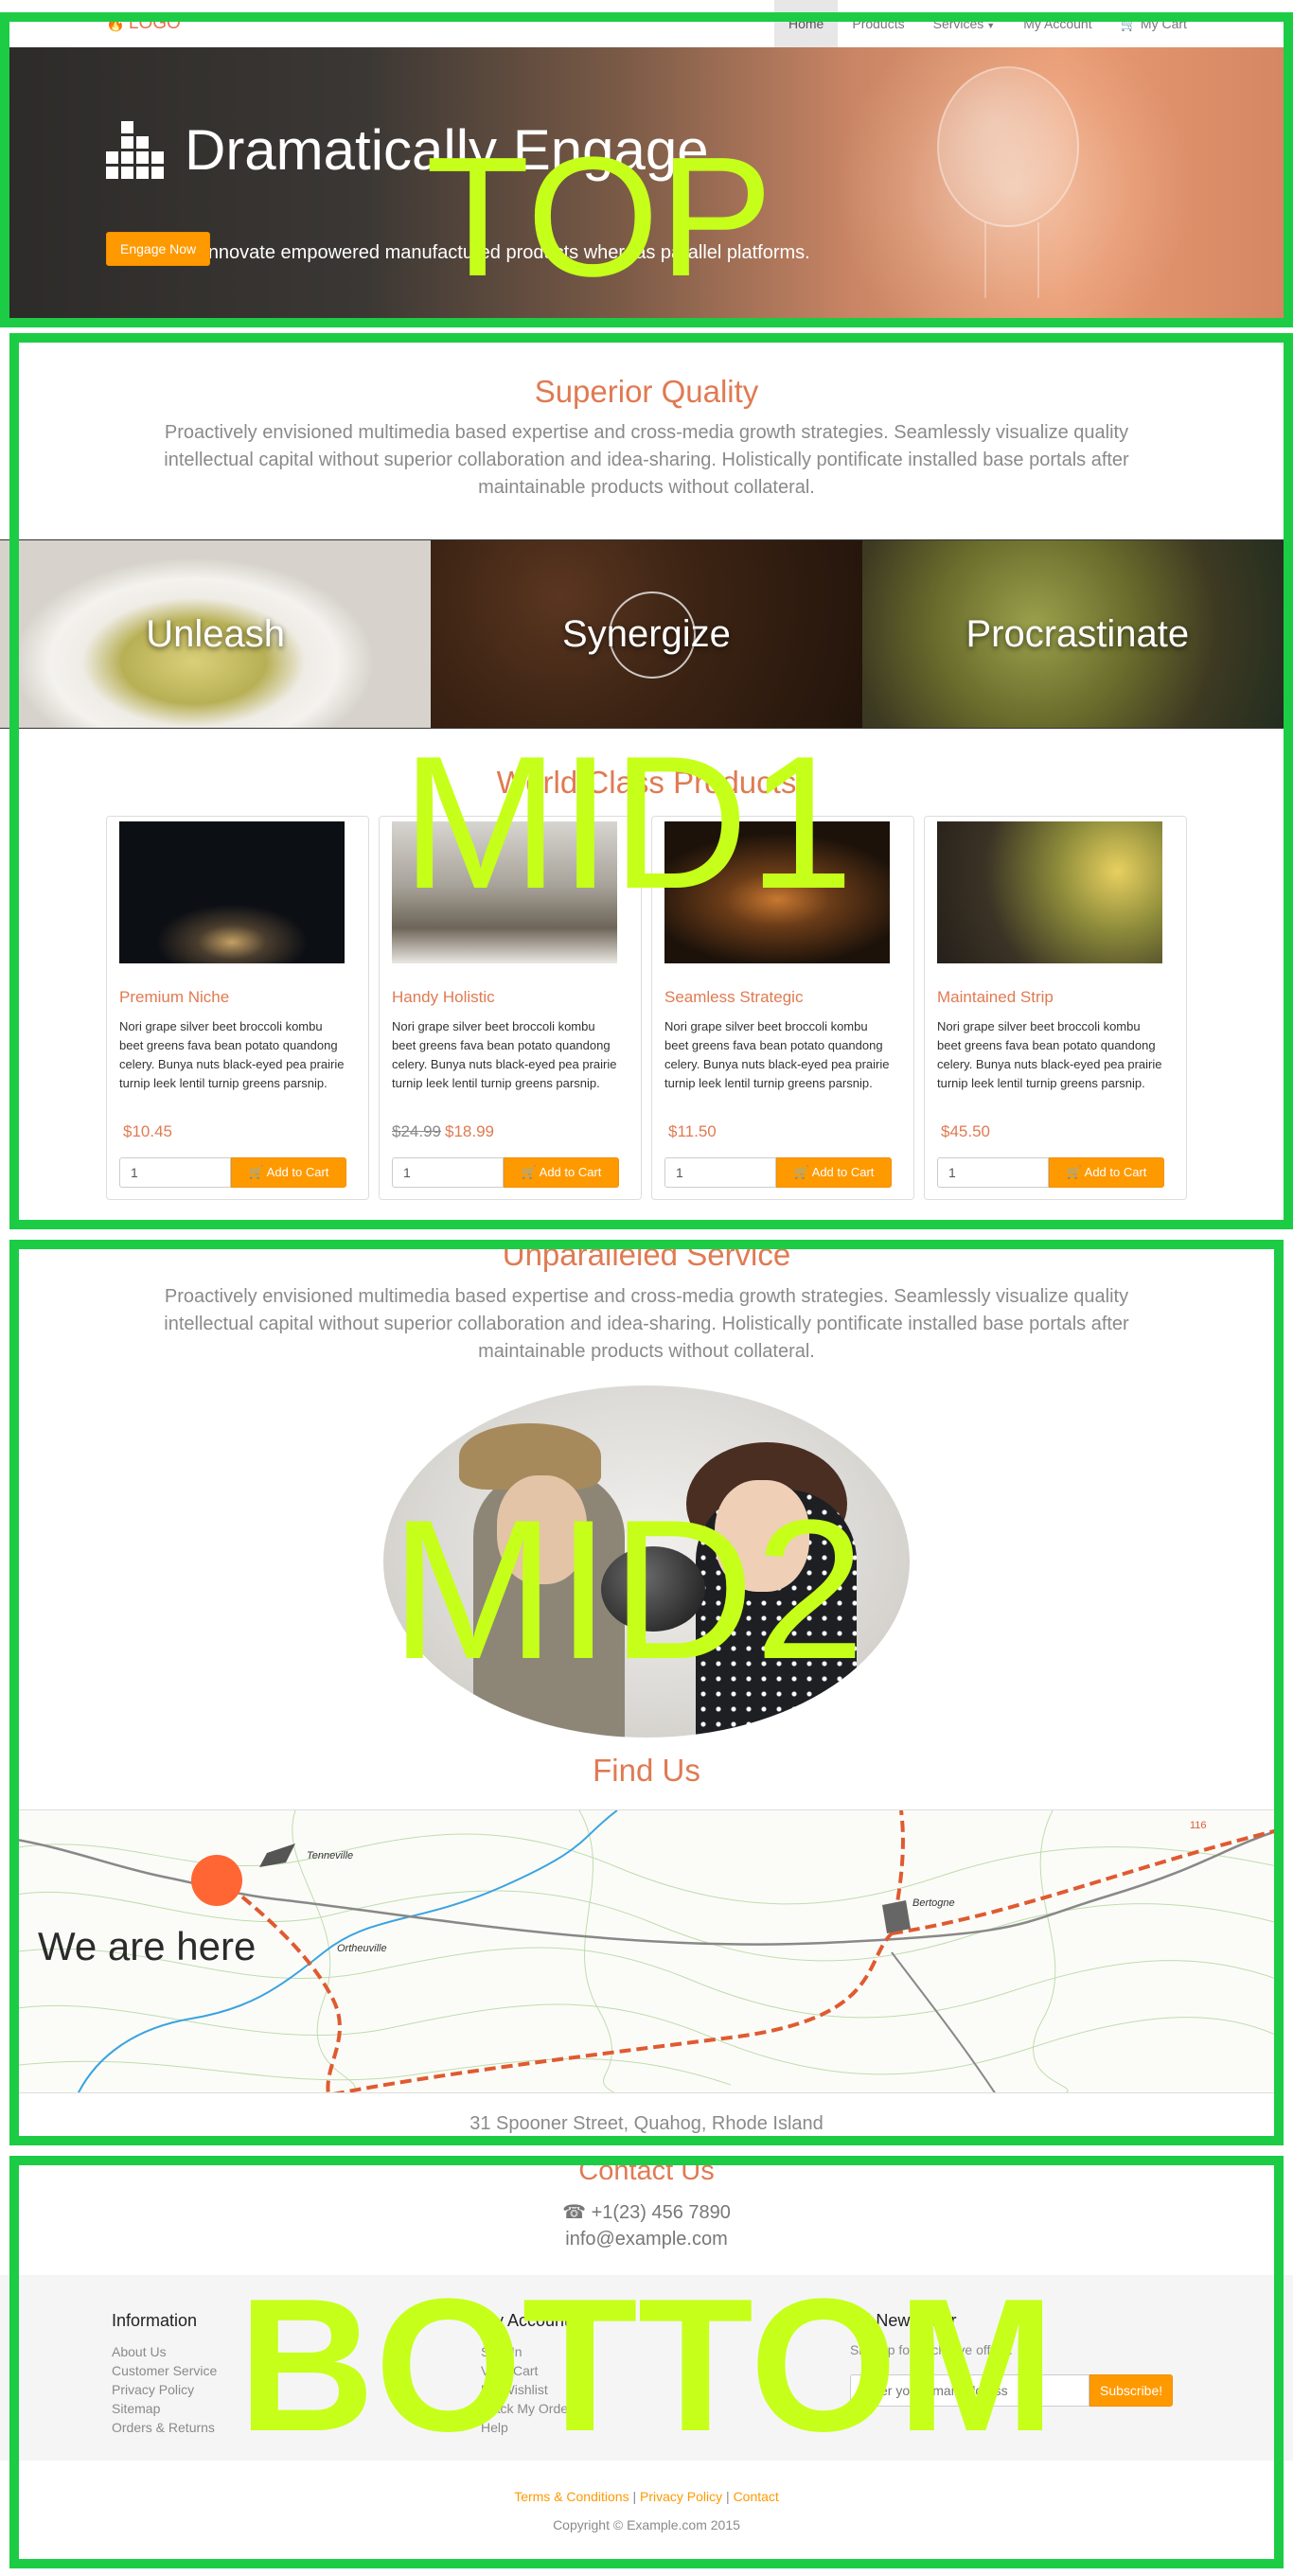 The height and width of the screenshot is (2576, 1293). Describe the element at coordinates (627, 822) in the screenshot. I see `region-label-mid1: MID1` at that location.